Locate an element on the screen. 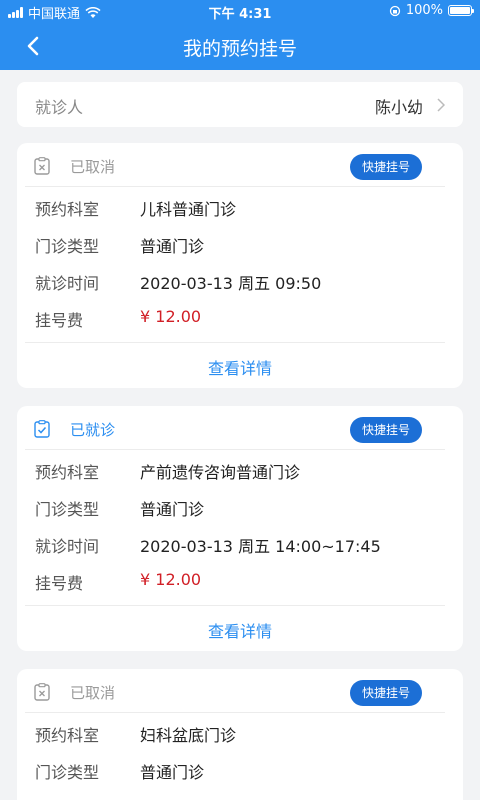  nav-bar: 我的预约挂号 is located at coordinates (240, 46).